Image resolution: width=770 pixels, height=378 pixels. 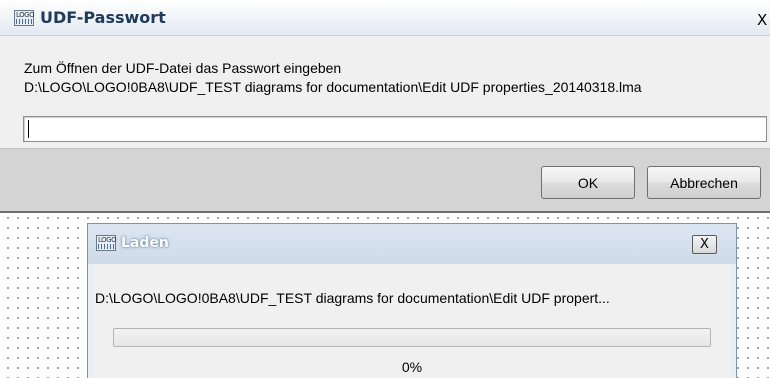 What do you see at coordinates (588, 182) in the screenshot?
I see `ok-button: OK` at bounding box center [588, 182].